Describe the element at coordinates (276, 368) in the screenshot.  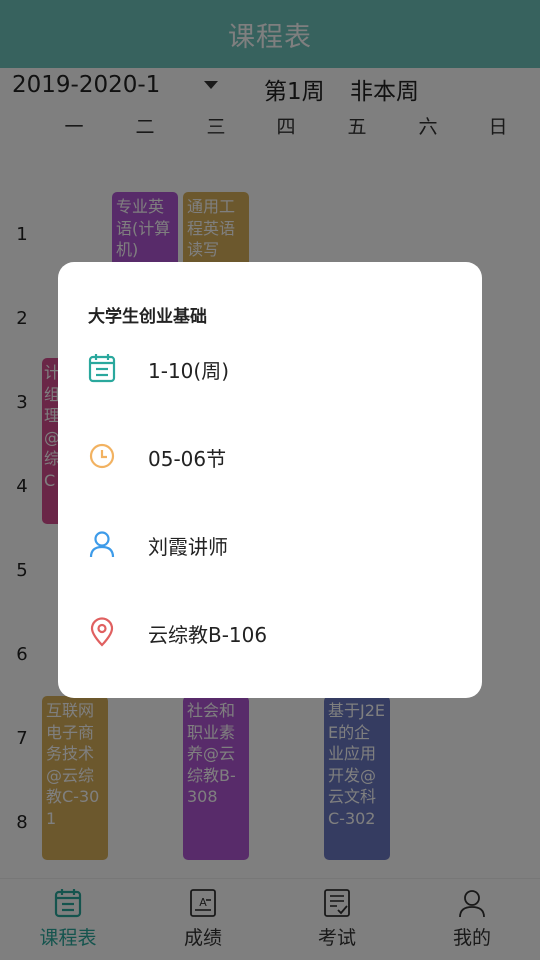
I see `info-row-weeks: 1-10(周)` at that location.